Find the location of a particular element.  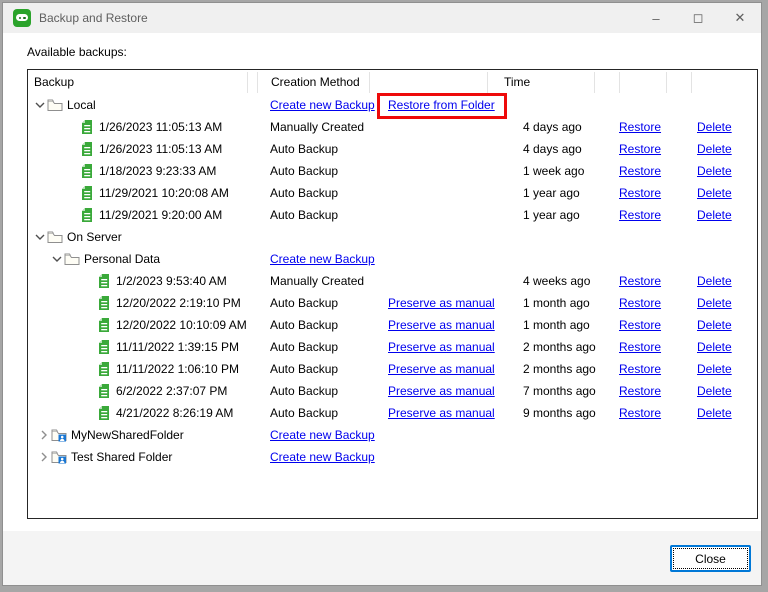

close-button: Close is located at coordinates (710, 558).